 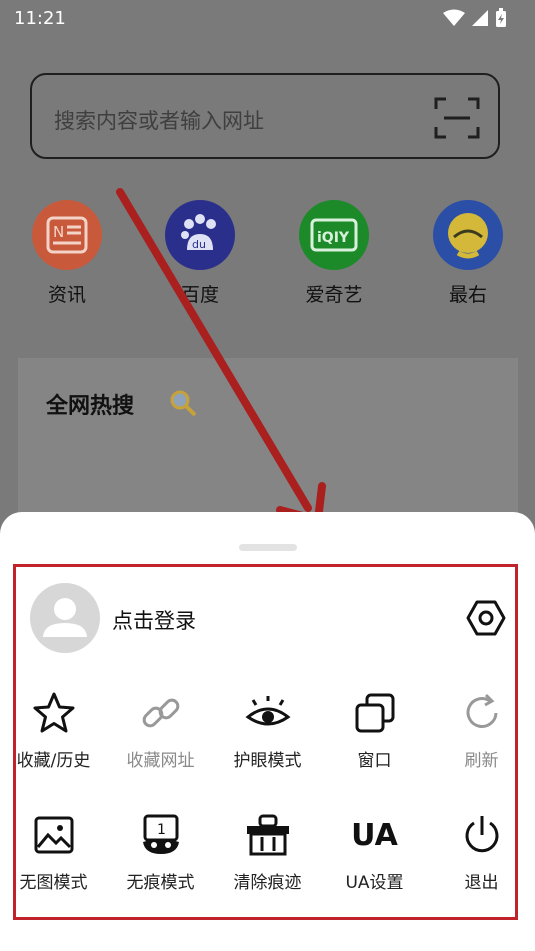 What do you see at coordinates (199, 244) in the screenshot?
I see `svg-text: du` at bounding box center [199, 244].